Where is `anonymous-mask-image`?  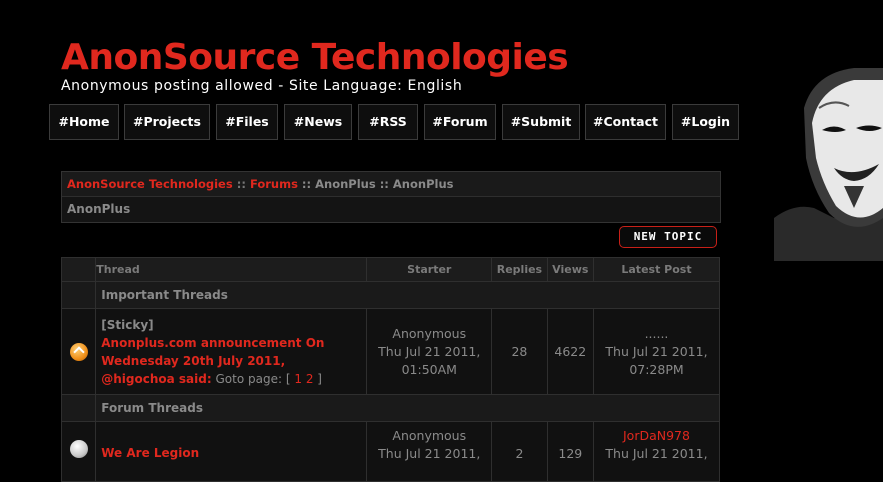
anonymous-mask-image is located at coordinates (828, 164).